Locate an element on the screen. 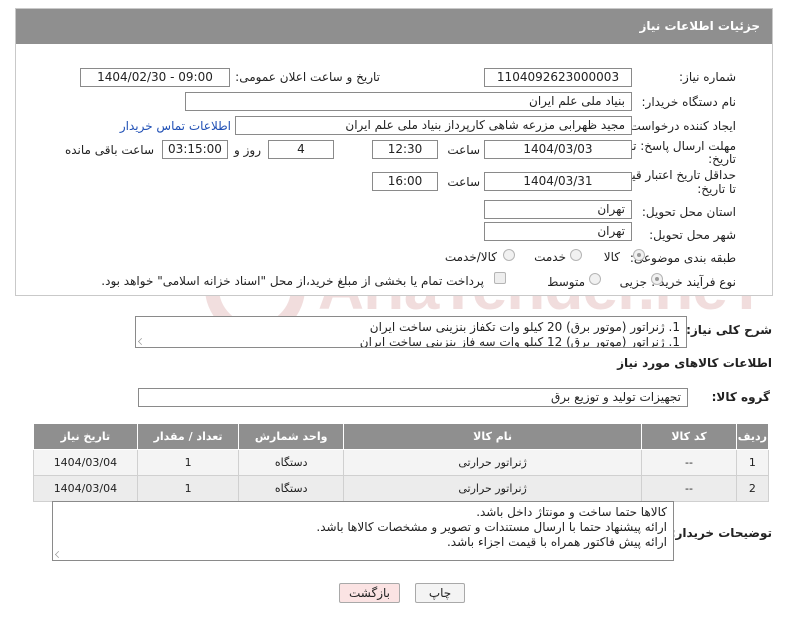 The height and width of the screenshot is (620, 788). category-both-label: کالا/خدمت is located at coordinates (470, 257).